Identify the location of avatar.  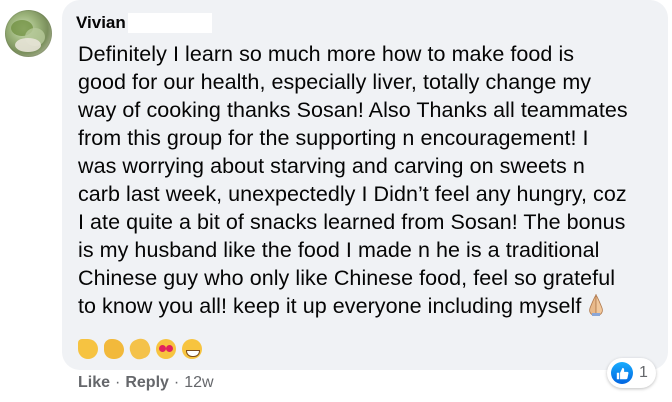
(28, 33).